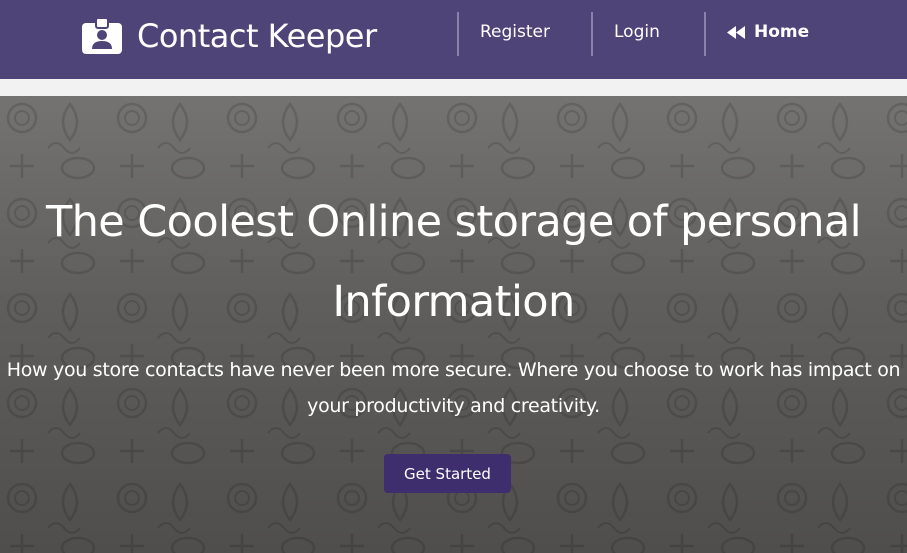  What do you see at coordinates (453, 87) in the screenshot?
I see `nav-spacer` at bounding box center [453, 87].